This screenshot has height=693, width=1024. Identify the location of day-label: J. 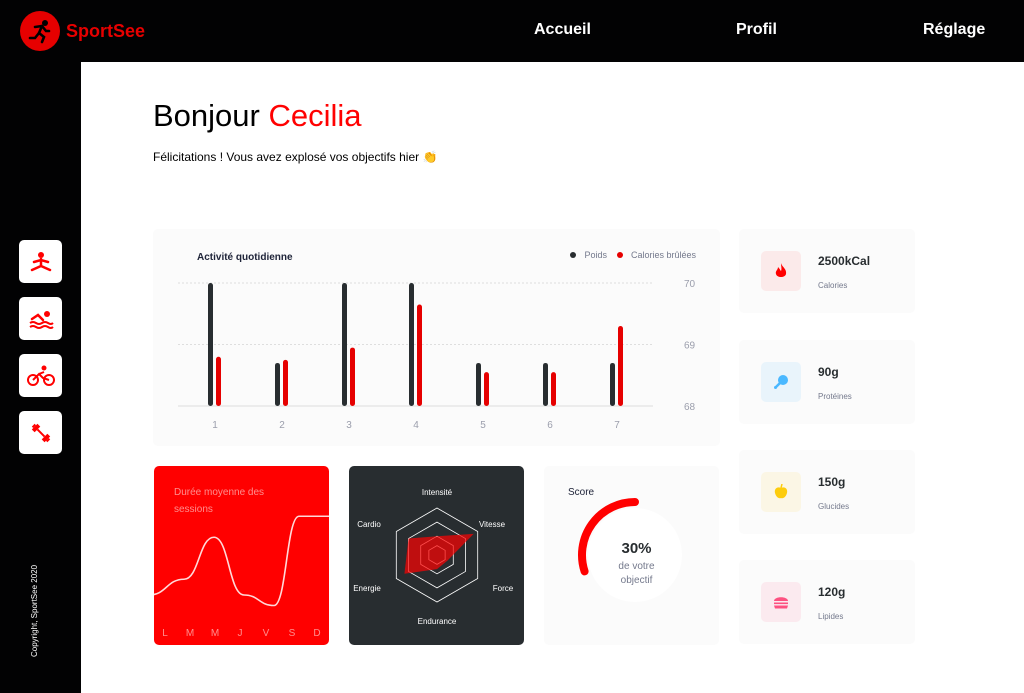
(240, 633).